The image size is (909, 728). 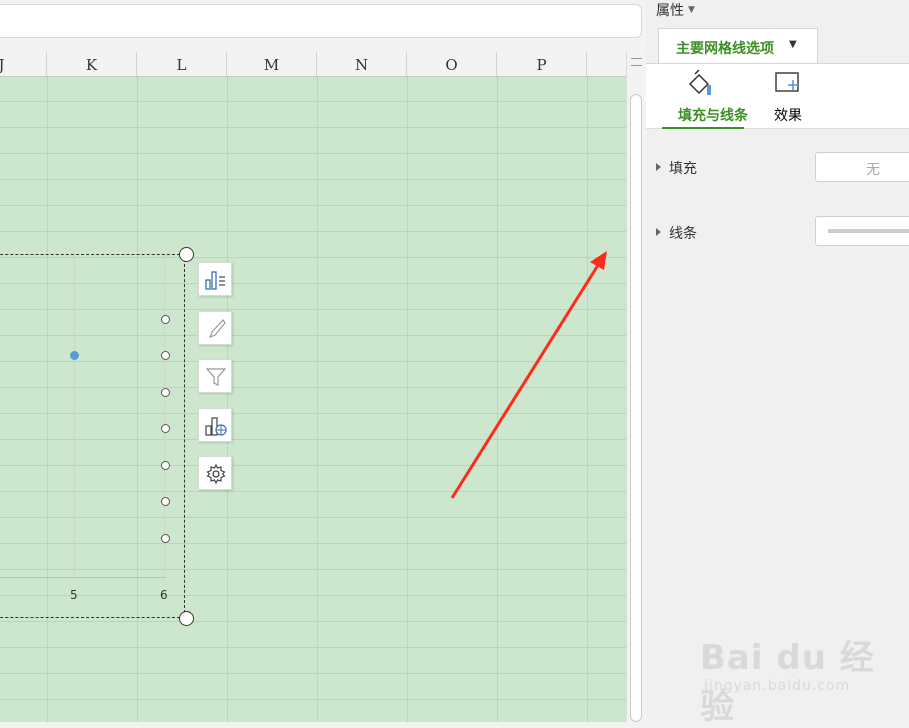 What do you see at coordinates (670, 10) in the screenshot?
I see `panel-title: 属性` at bounding box center [670, 10].